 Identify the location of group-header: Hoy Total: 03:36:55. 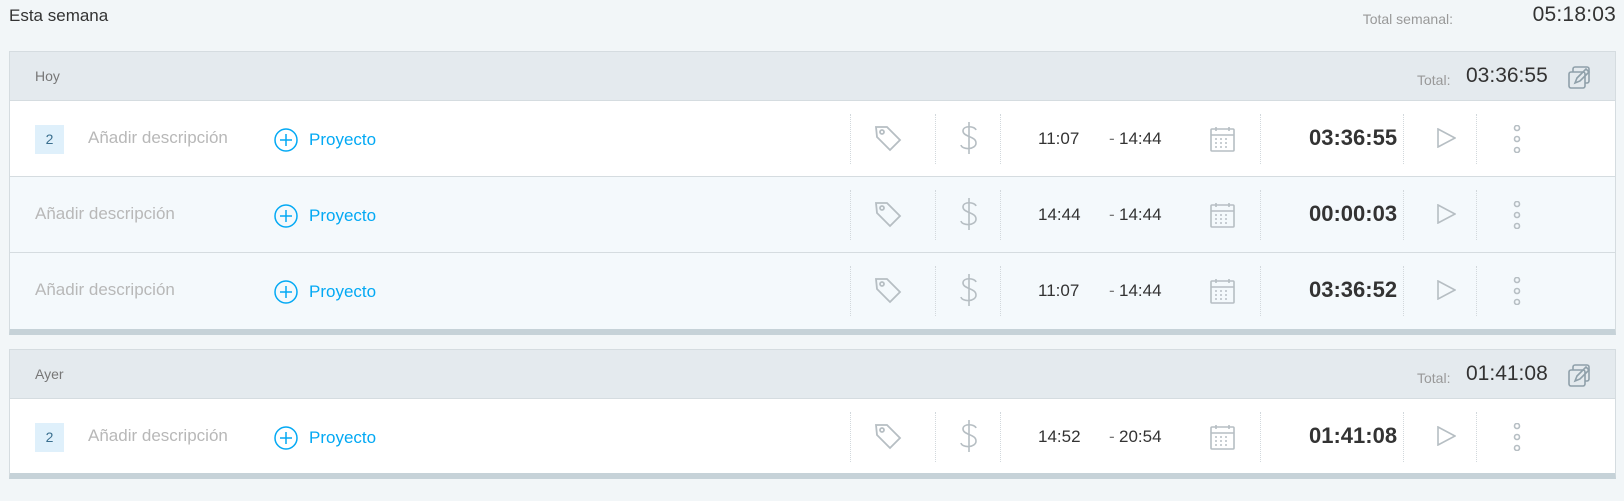
(812, 76).